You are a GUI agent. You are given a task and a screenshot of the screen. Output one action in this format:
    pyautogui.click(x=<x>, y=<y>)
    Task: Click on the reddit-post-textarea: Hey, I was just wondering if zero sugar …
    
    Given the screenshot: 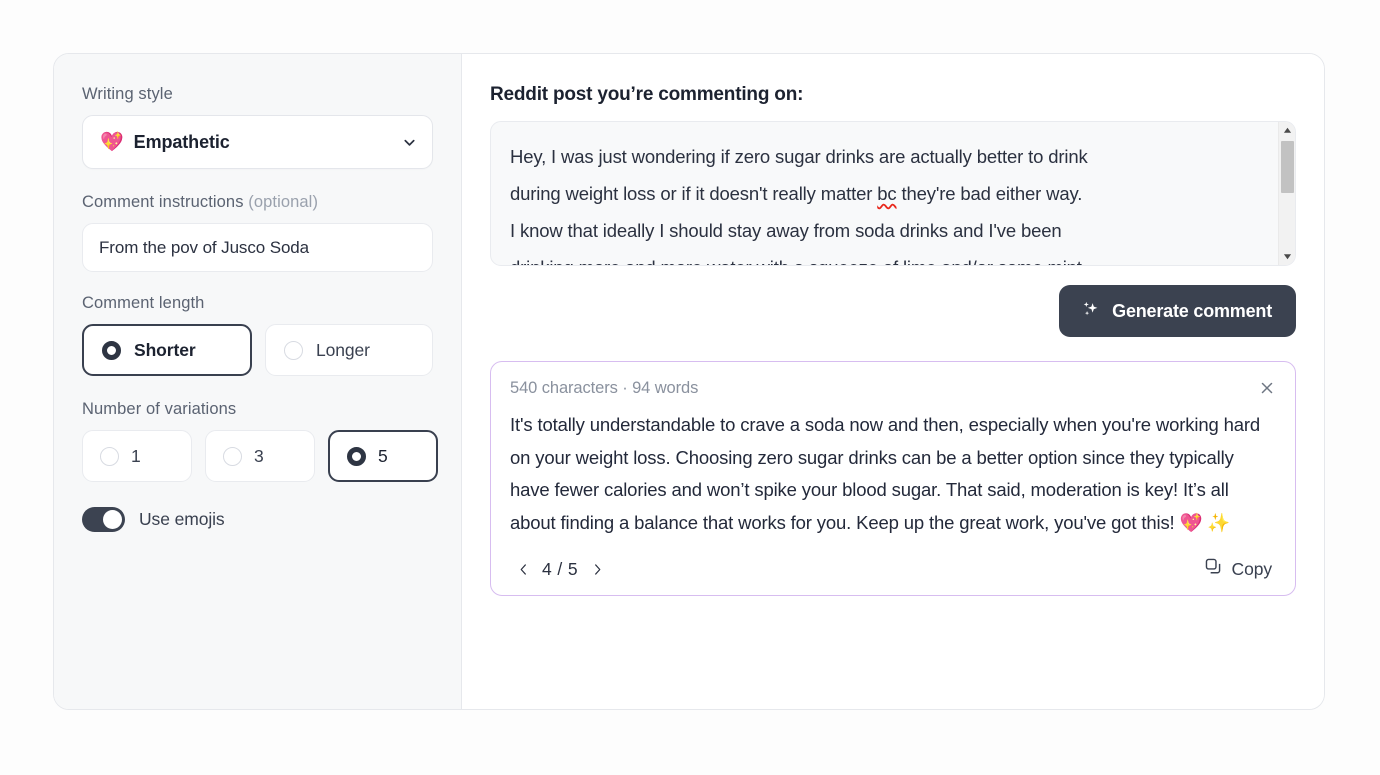 What is the action you would take?
    pyautogui.click(x=893, y=193)
    